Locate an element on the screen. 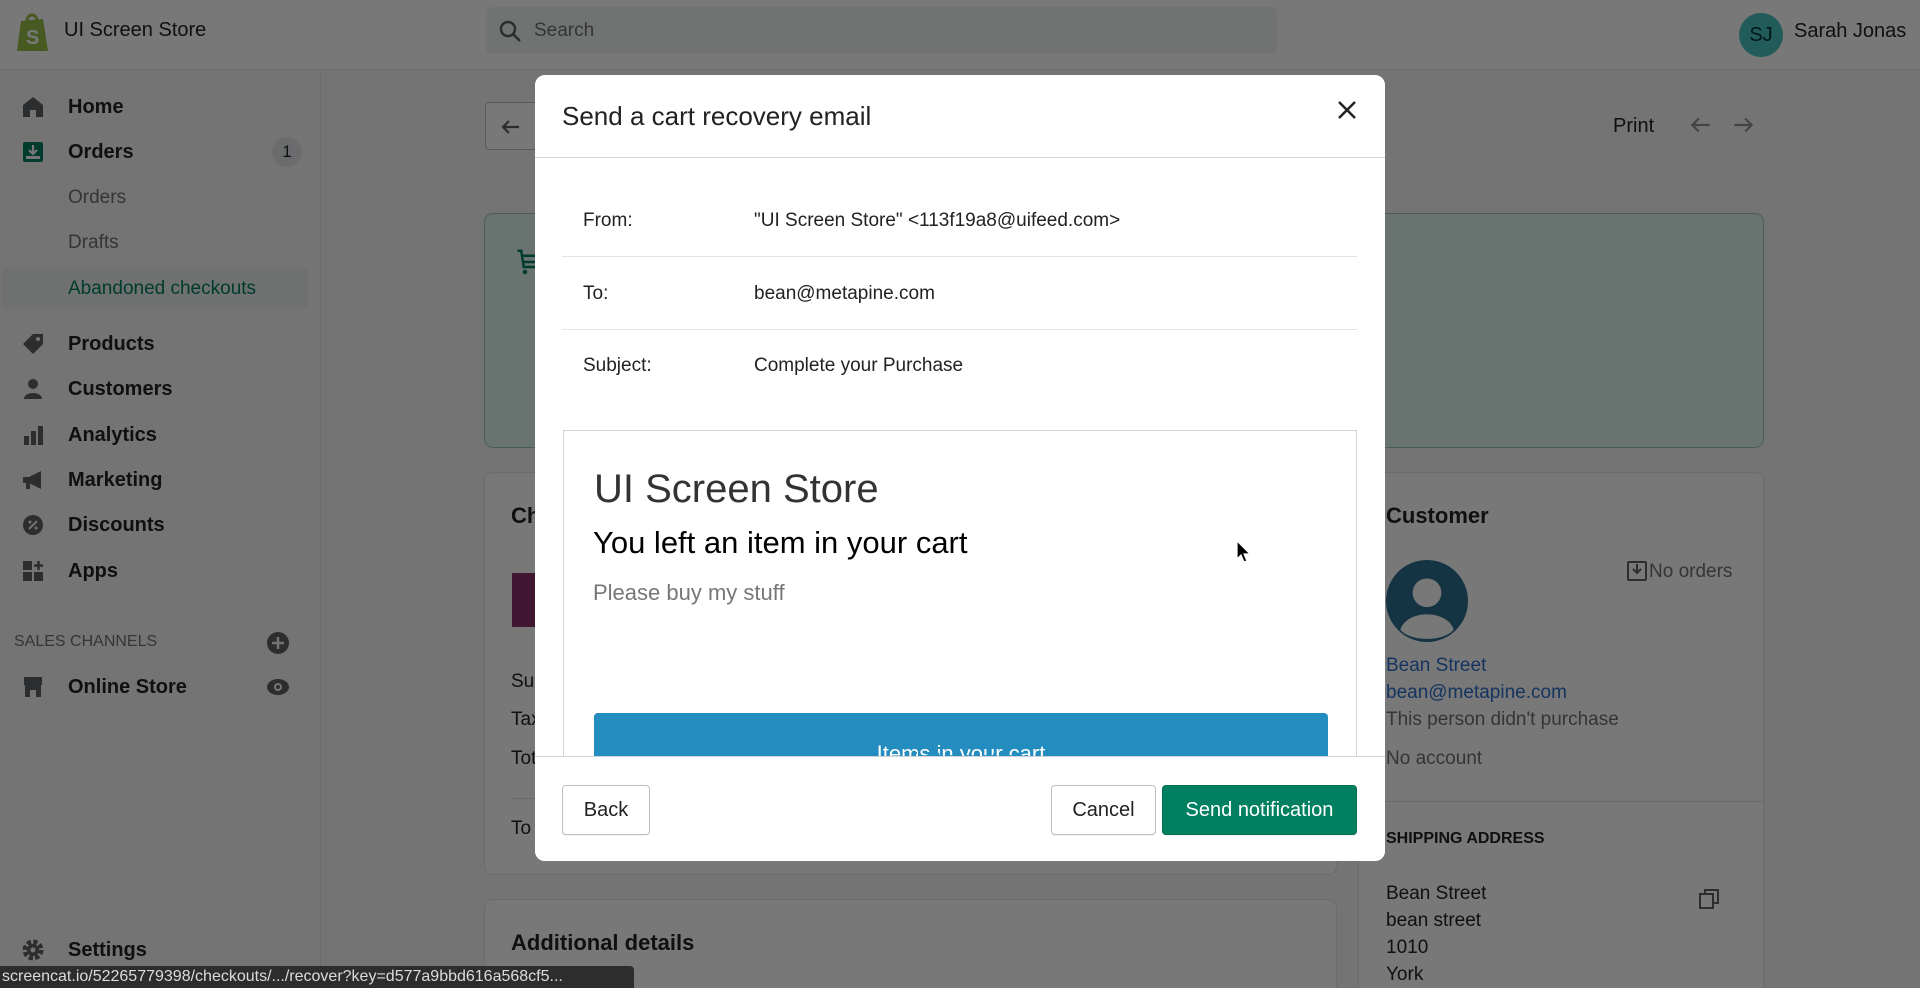 This screenshot has height=988, width=1920. sidebar-subitem-abandoned-checkouts: Abandoned checkouts is located at coordinates (162, 289).